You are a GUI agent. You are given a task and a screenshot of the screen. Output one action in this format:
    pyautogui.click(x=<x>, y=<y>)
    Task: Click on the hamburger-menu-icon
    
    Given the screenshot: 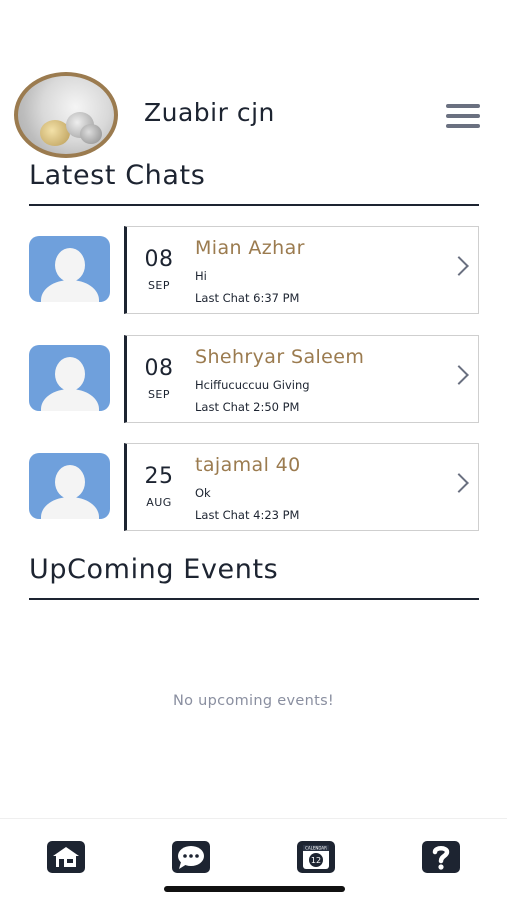 What is the action you would take?
    pyautogui.click(x=463, y=116)
    